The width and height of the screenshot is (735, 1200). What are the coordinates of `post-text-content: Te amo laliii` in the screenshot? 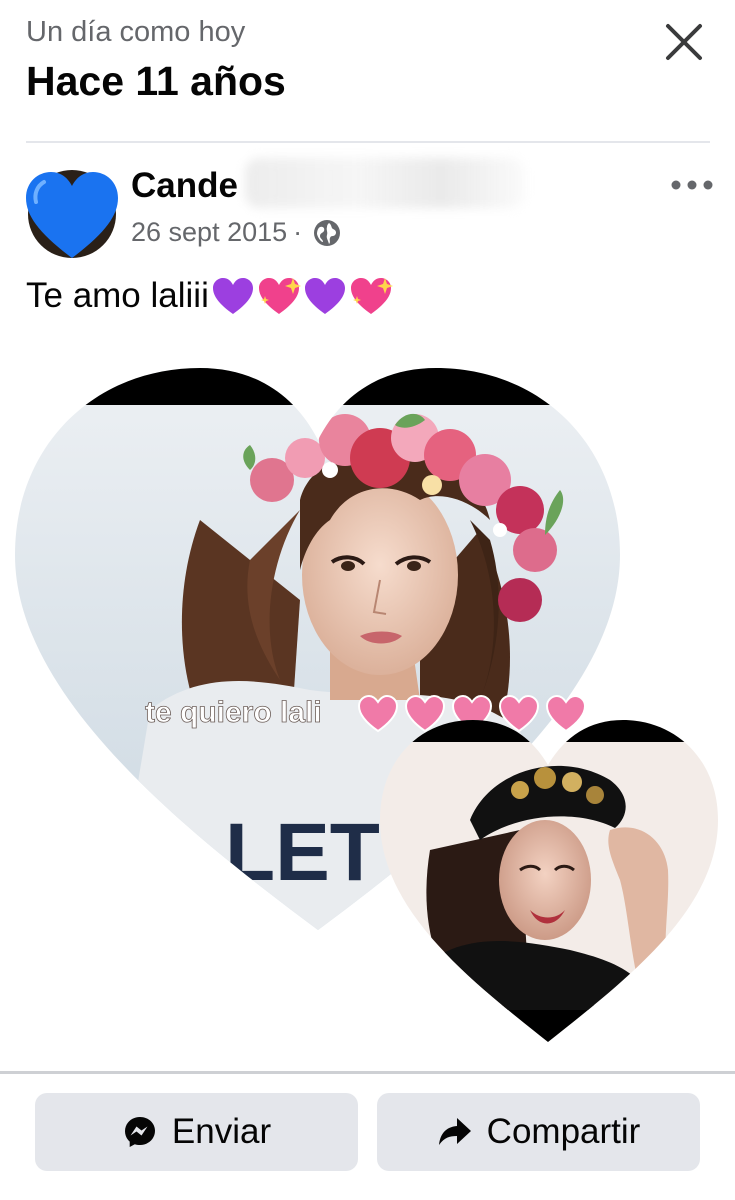 It's located at (117, 295).